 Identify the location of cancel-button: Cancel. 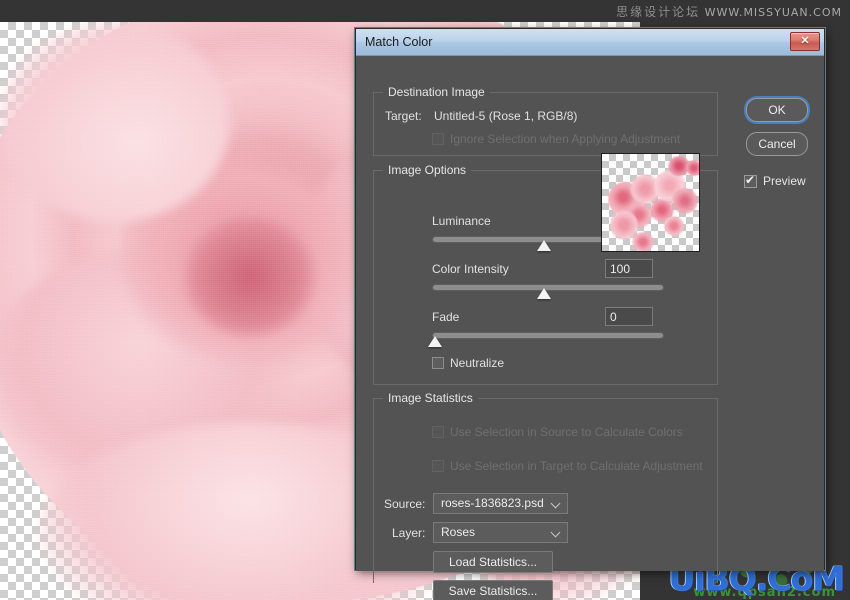
(777, 144).